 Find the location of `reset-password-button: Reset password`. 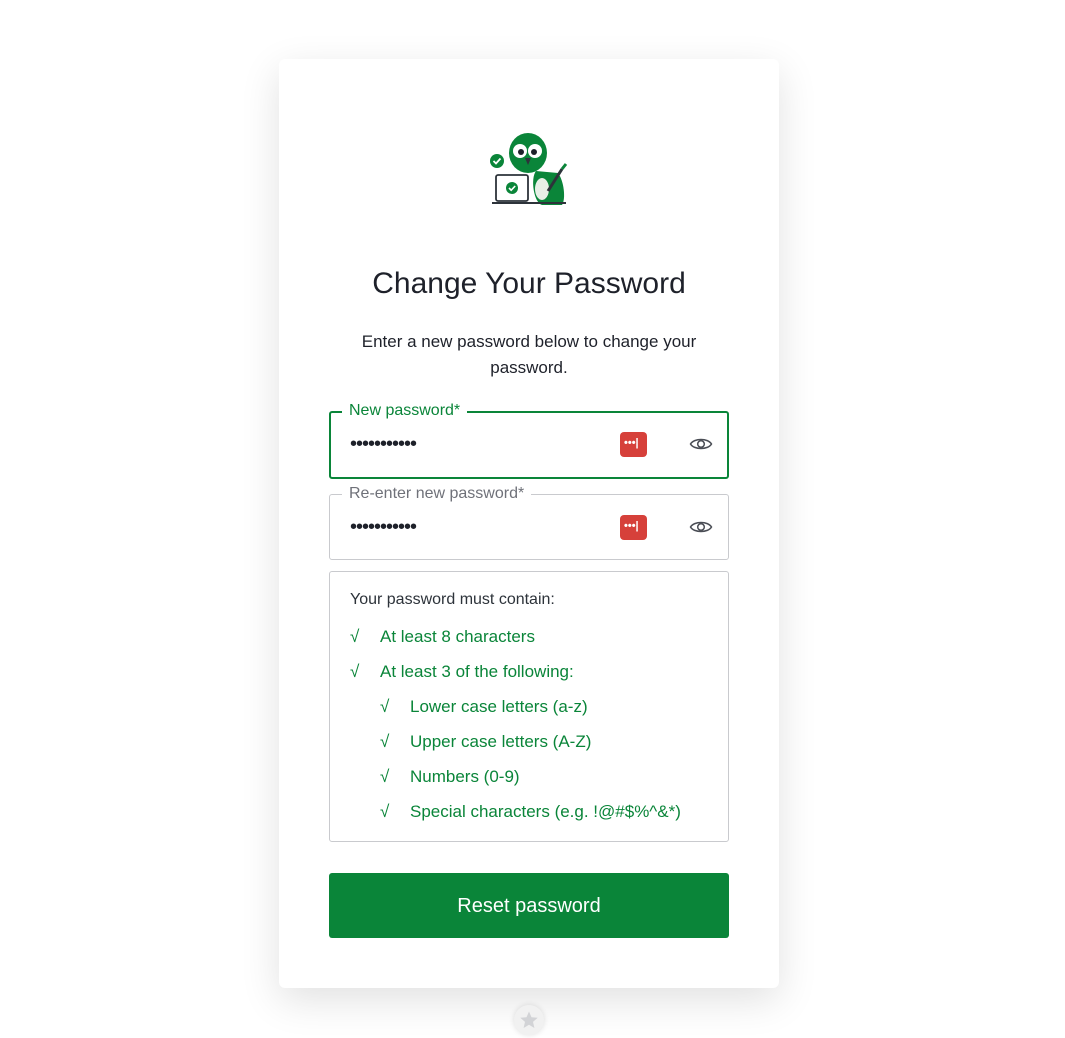

reset-password-button: Reset password is located at coordinates (529, 905).